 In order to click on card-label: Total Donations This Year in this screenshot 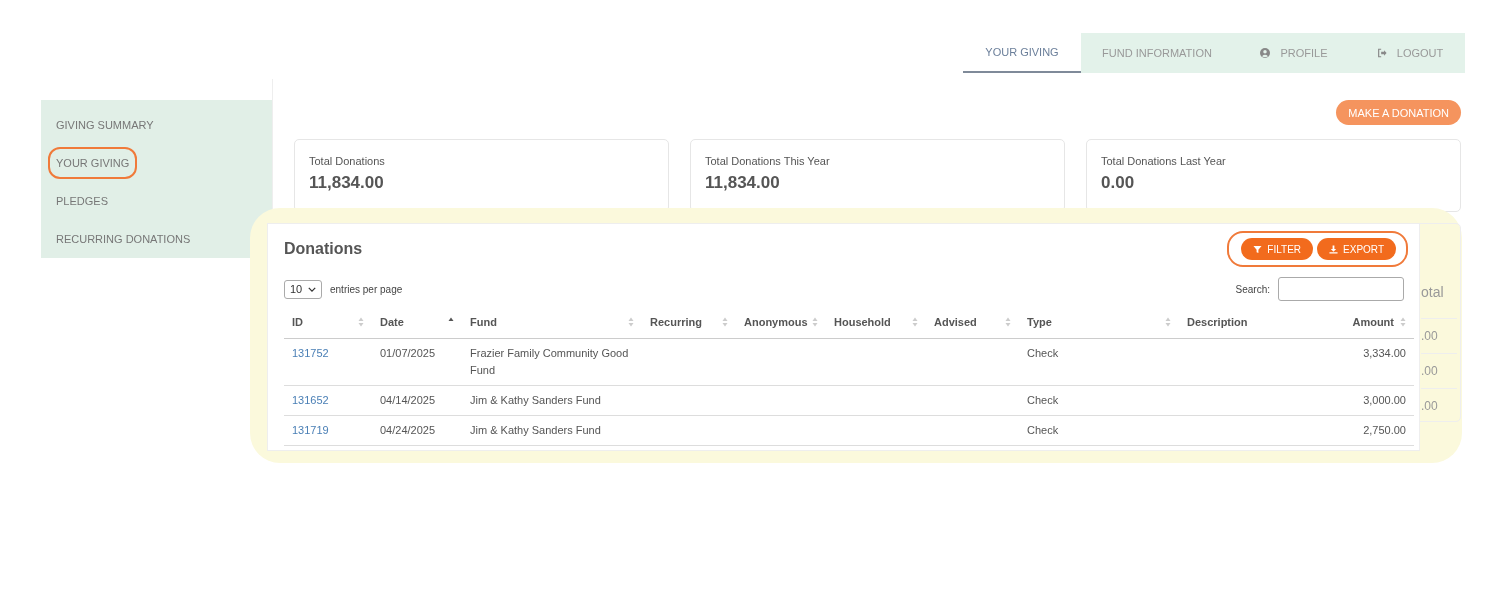, I will do `click(768, 161)`.